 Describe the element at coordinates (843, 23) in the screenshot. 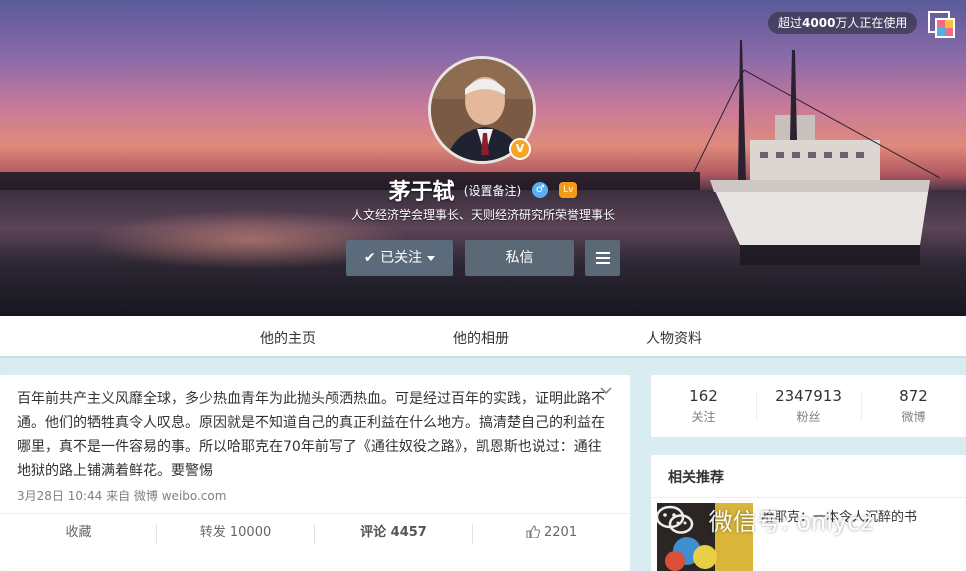

I see `user-count-badge: 超过4000万人正在使用` at that location.